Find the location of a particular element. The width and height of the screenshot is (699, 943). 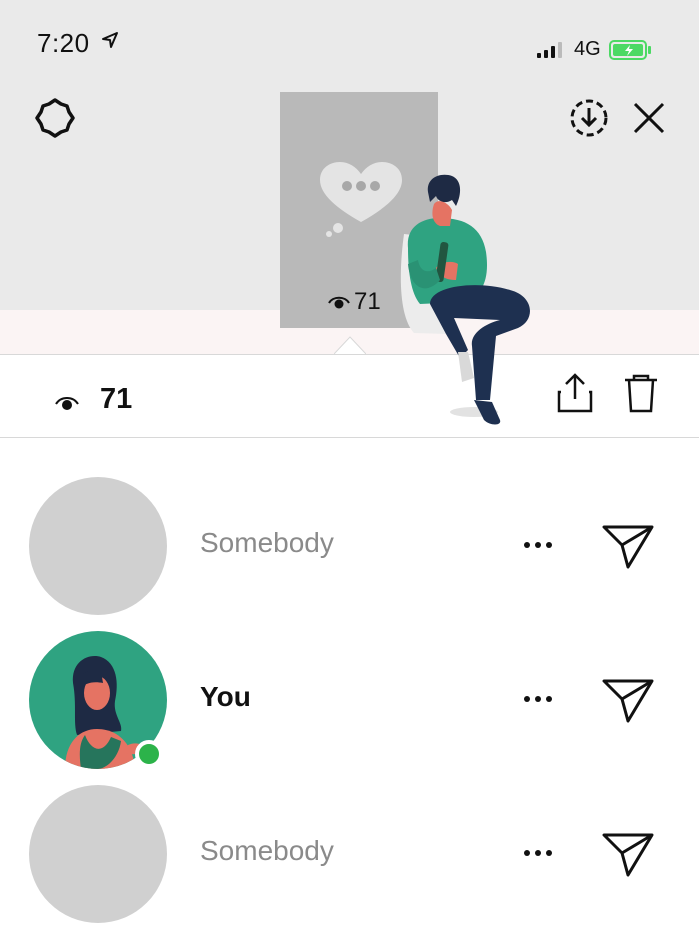

preview-view-count: 71 is located at coordinates (354, 302).